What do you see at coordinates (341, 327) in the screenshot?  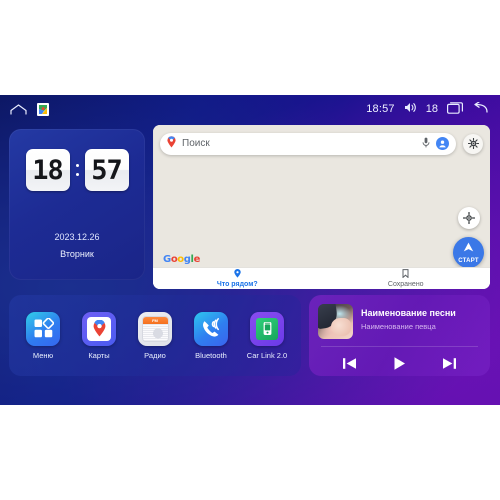 I see `album-art-face` at bounding box center [341, 327].